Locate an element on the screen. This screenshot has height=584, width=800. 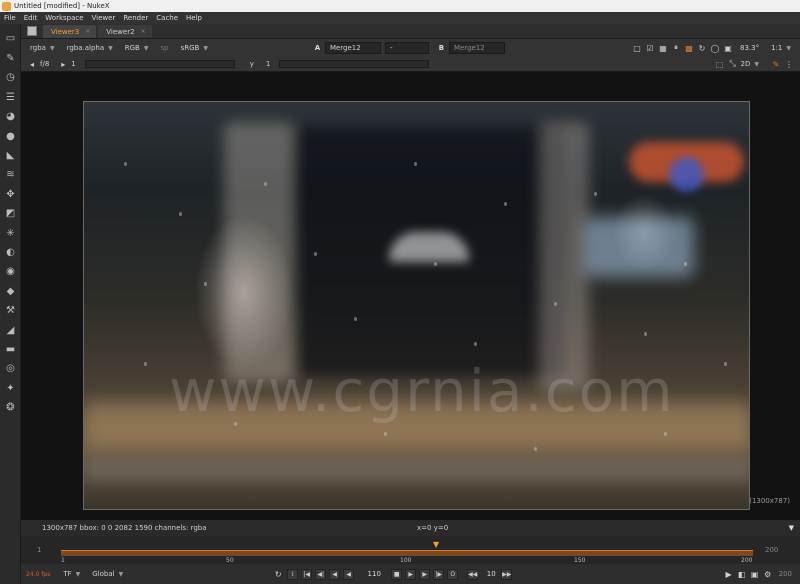
timeline-out: 200 is located at coordinates (771, 550).